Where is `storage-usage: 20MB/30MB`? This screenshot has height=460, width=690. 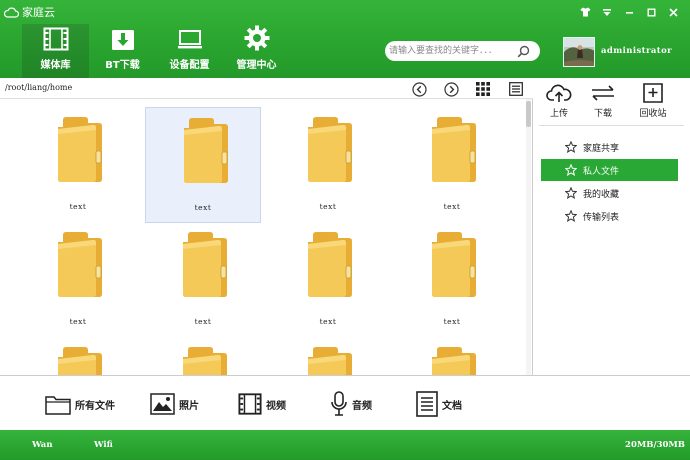 storage-usage: 20MB/30MB is located at coordinates (655, 445).